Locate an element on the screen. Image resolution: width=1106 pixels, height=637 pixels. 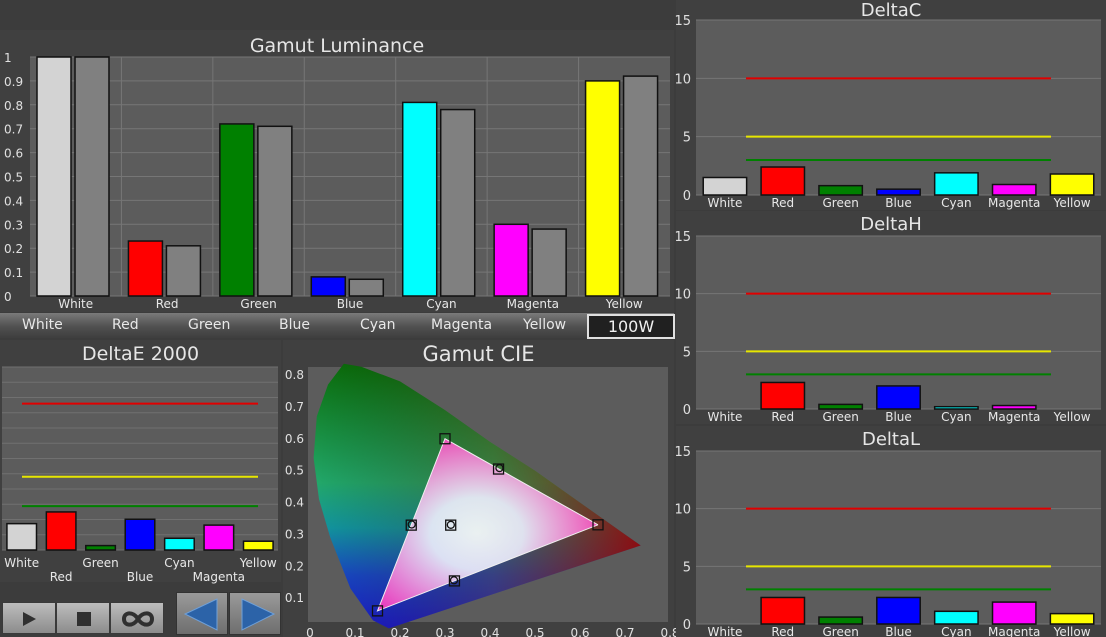
next-button is located at coordinates (255, 613).